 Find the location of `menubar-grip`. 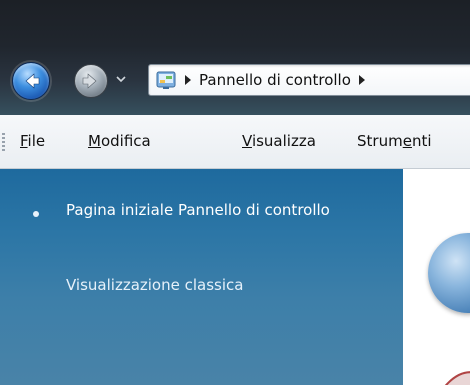

menubar-grip is located at coordinates (3, 142).